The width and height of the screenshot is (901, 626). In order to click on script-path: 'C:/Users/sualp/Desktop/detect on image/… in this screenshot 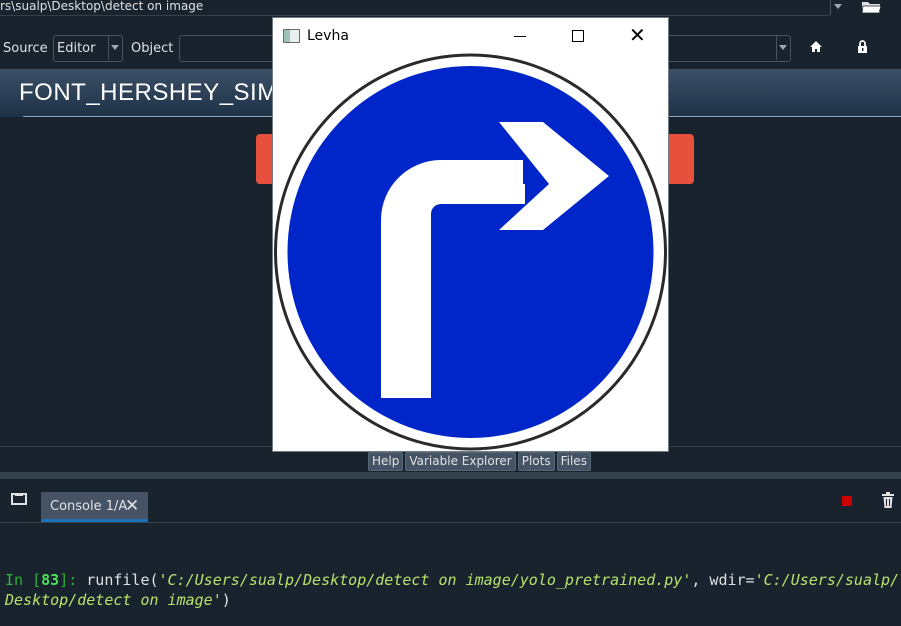, I will do `click(425, 580)`.